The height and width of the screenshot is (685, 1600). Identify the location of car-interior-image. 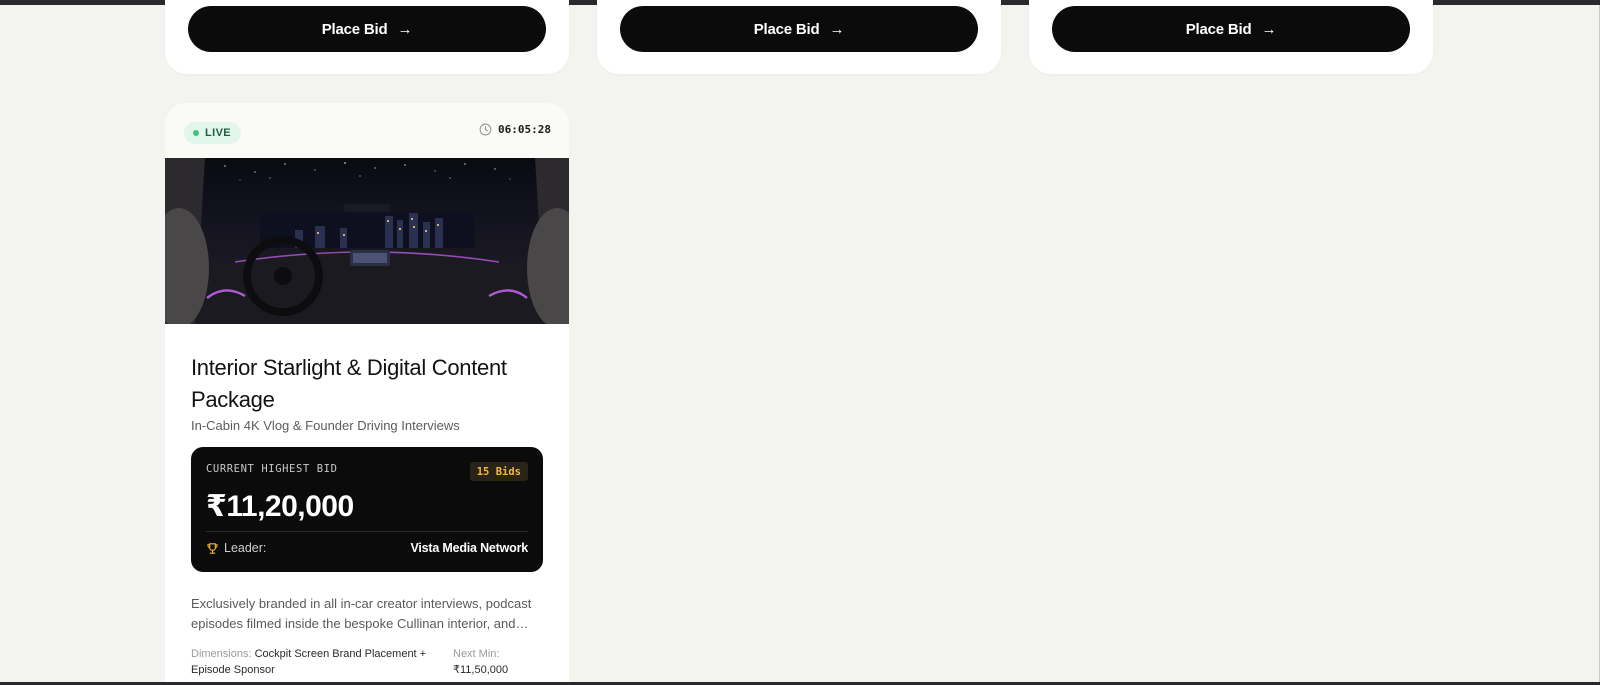
(367, 241).